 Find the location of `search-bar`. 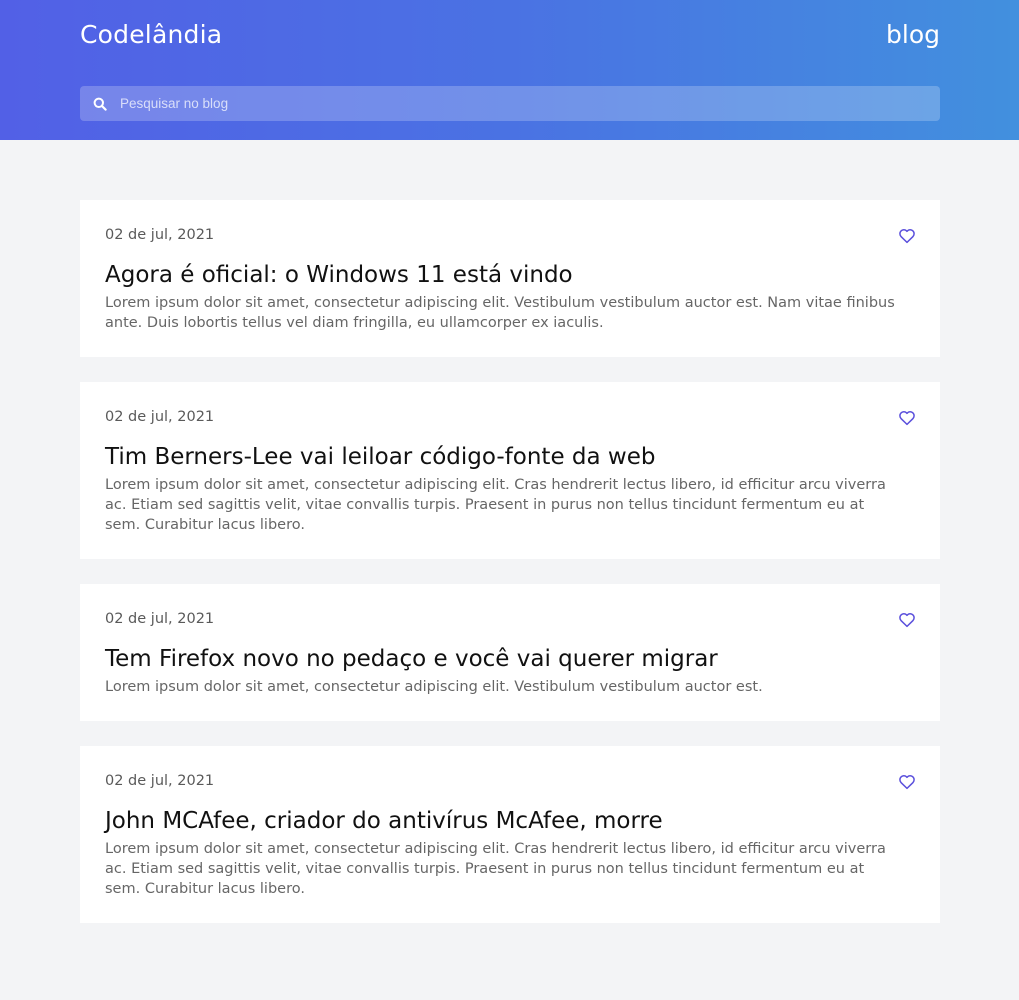

search-bar is located at coordinates (510, 103).